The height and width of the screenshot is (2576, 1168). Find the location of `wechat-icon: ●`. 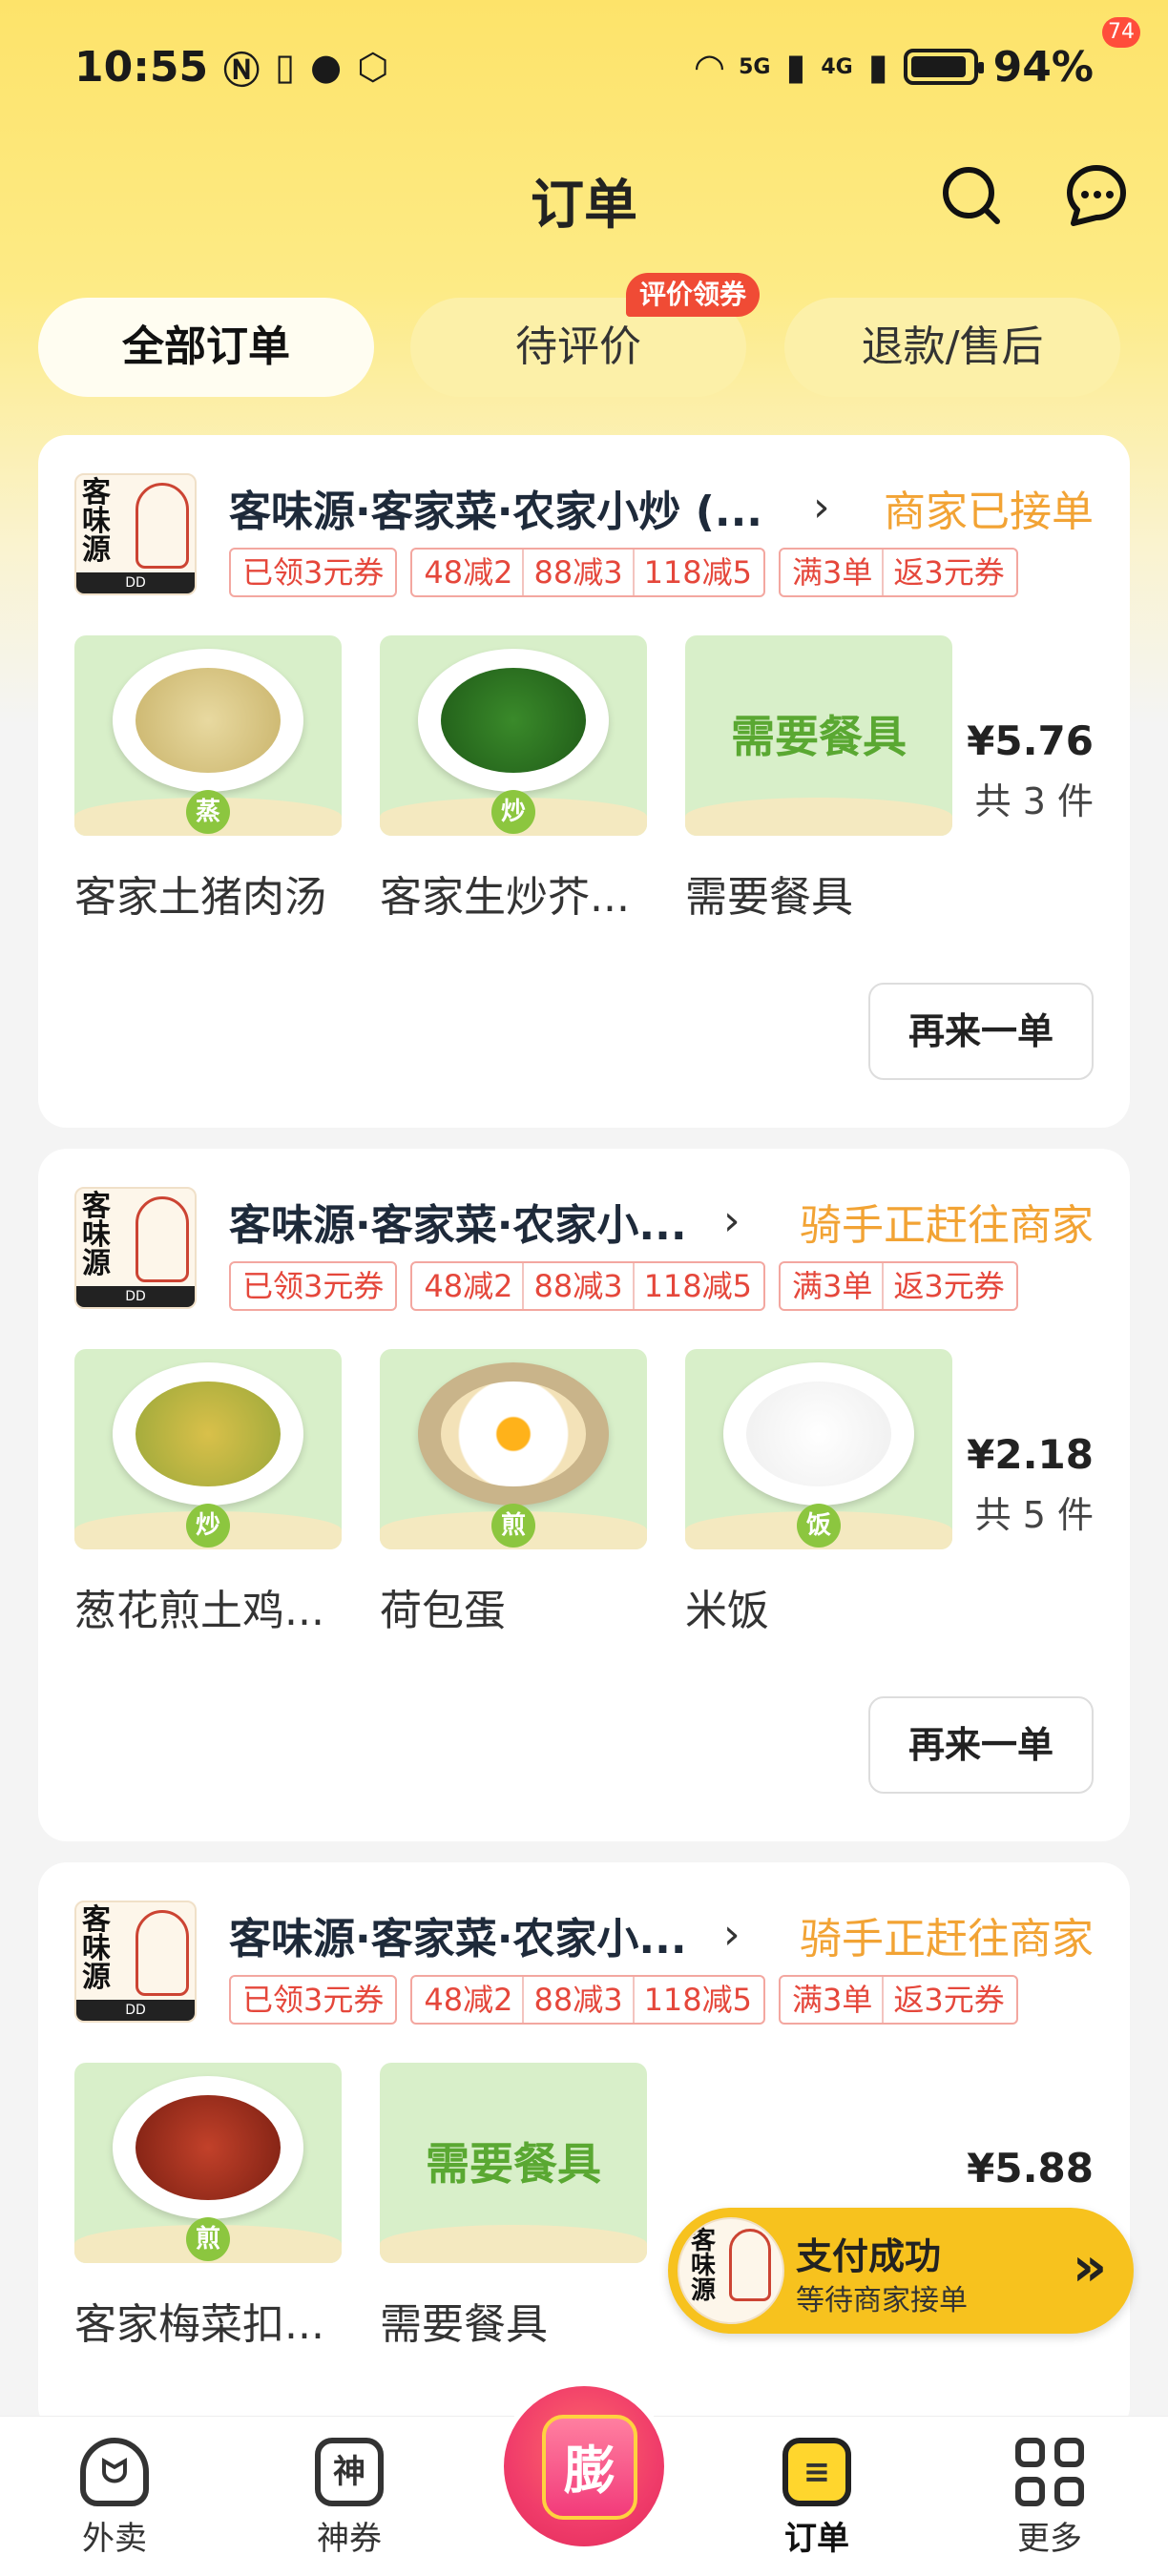

wechat-icon: ● is located at coordinates (326, 67).